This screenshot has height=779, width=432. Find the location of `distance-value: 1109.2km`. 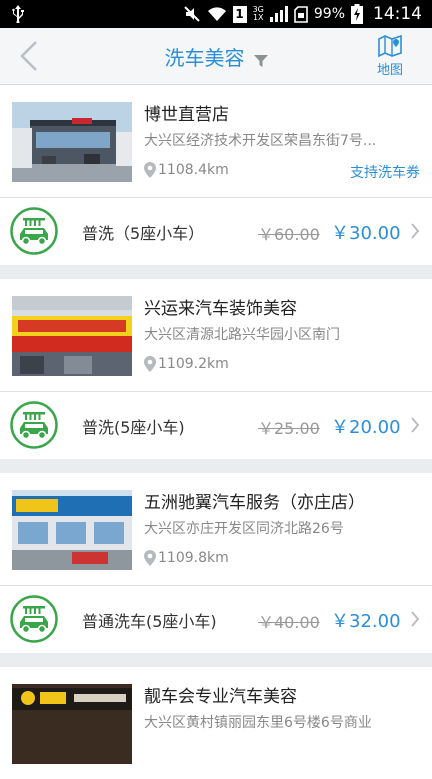

distance-value: 1109.2km is located at coordinates (193, 364).